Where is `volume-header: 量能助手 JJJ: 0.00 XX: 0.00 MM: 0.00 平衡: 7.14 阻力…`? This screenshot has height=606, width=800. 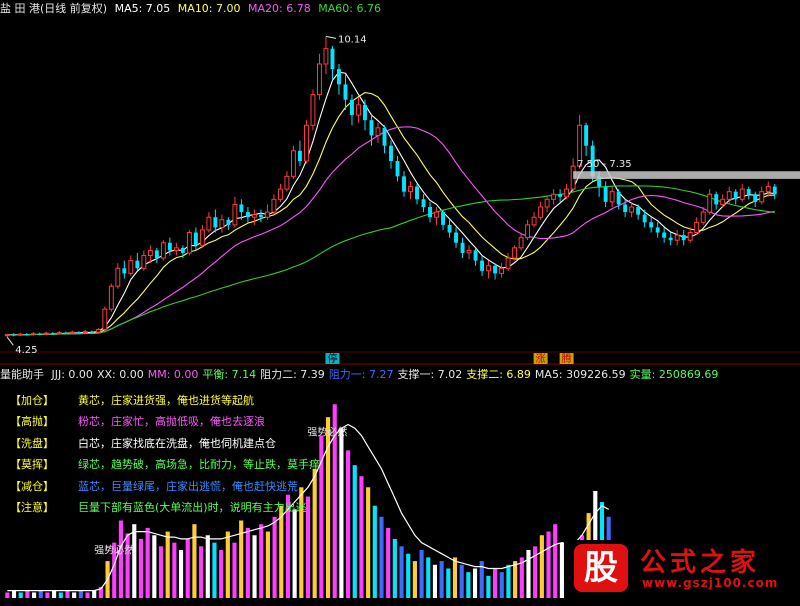 volume-header: 量能助手 JJJ: 0.00 XX: 0.00 MM: 0.00 平衡: 7.14 阻力… is located at coordinates (363, 375).